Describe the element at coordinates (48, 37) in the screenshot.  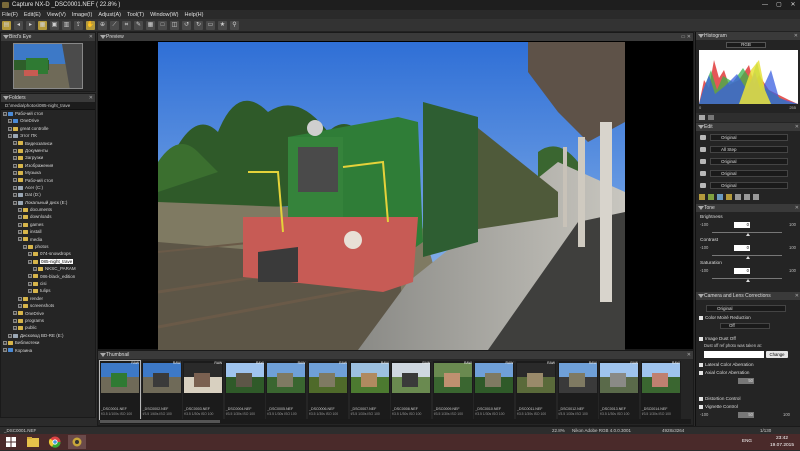
I see `birds-eye-title: Bird's Eye ✕` at that location.